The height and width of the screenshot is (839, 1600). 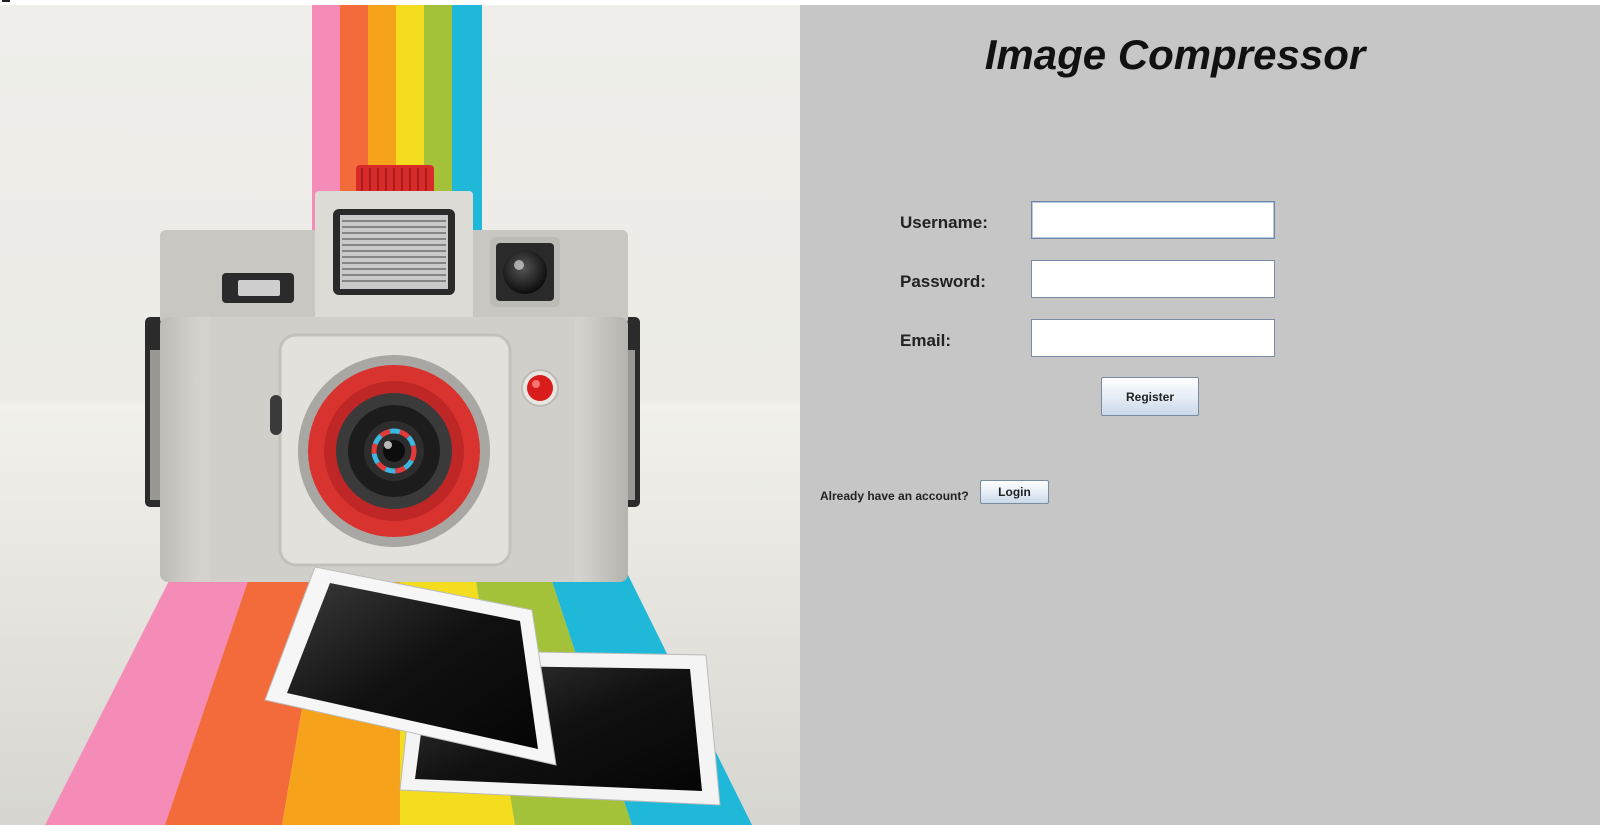 I want to click on password-label: Password:, so click(x=943, y=281).